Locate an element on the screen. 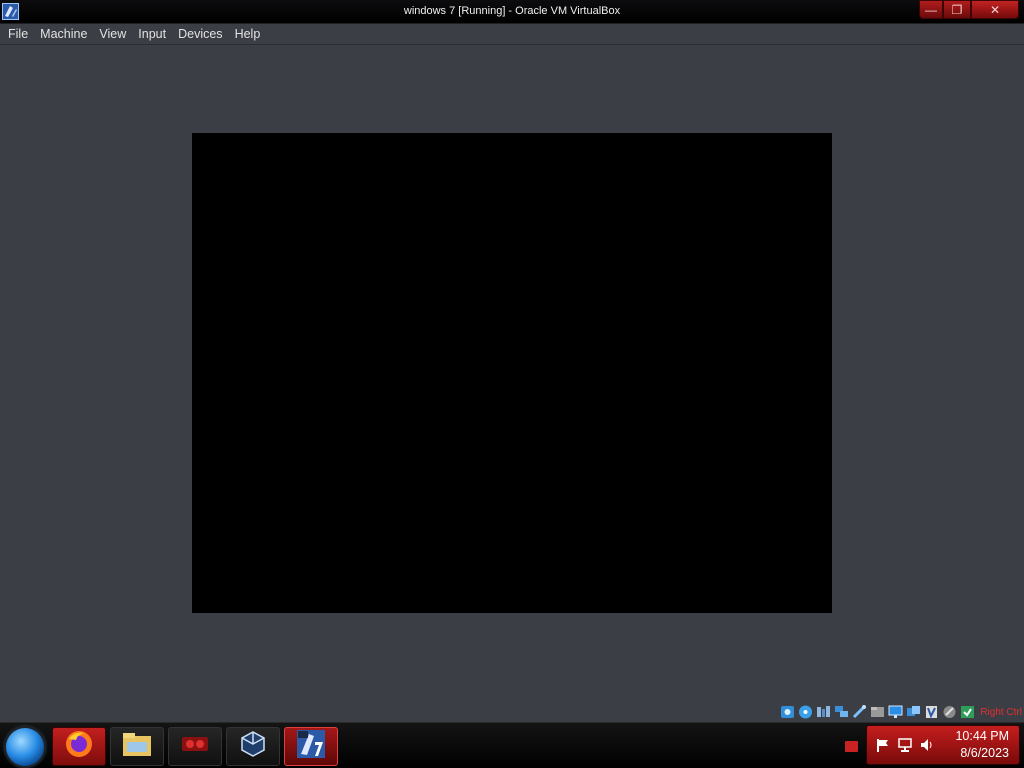 The width and height of the screenshot is (1024, 768). mouse-integration-icon is located at coordinates (949, 712).